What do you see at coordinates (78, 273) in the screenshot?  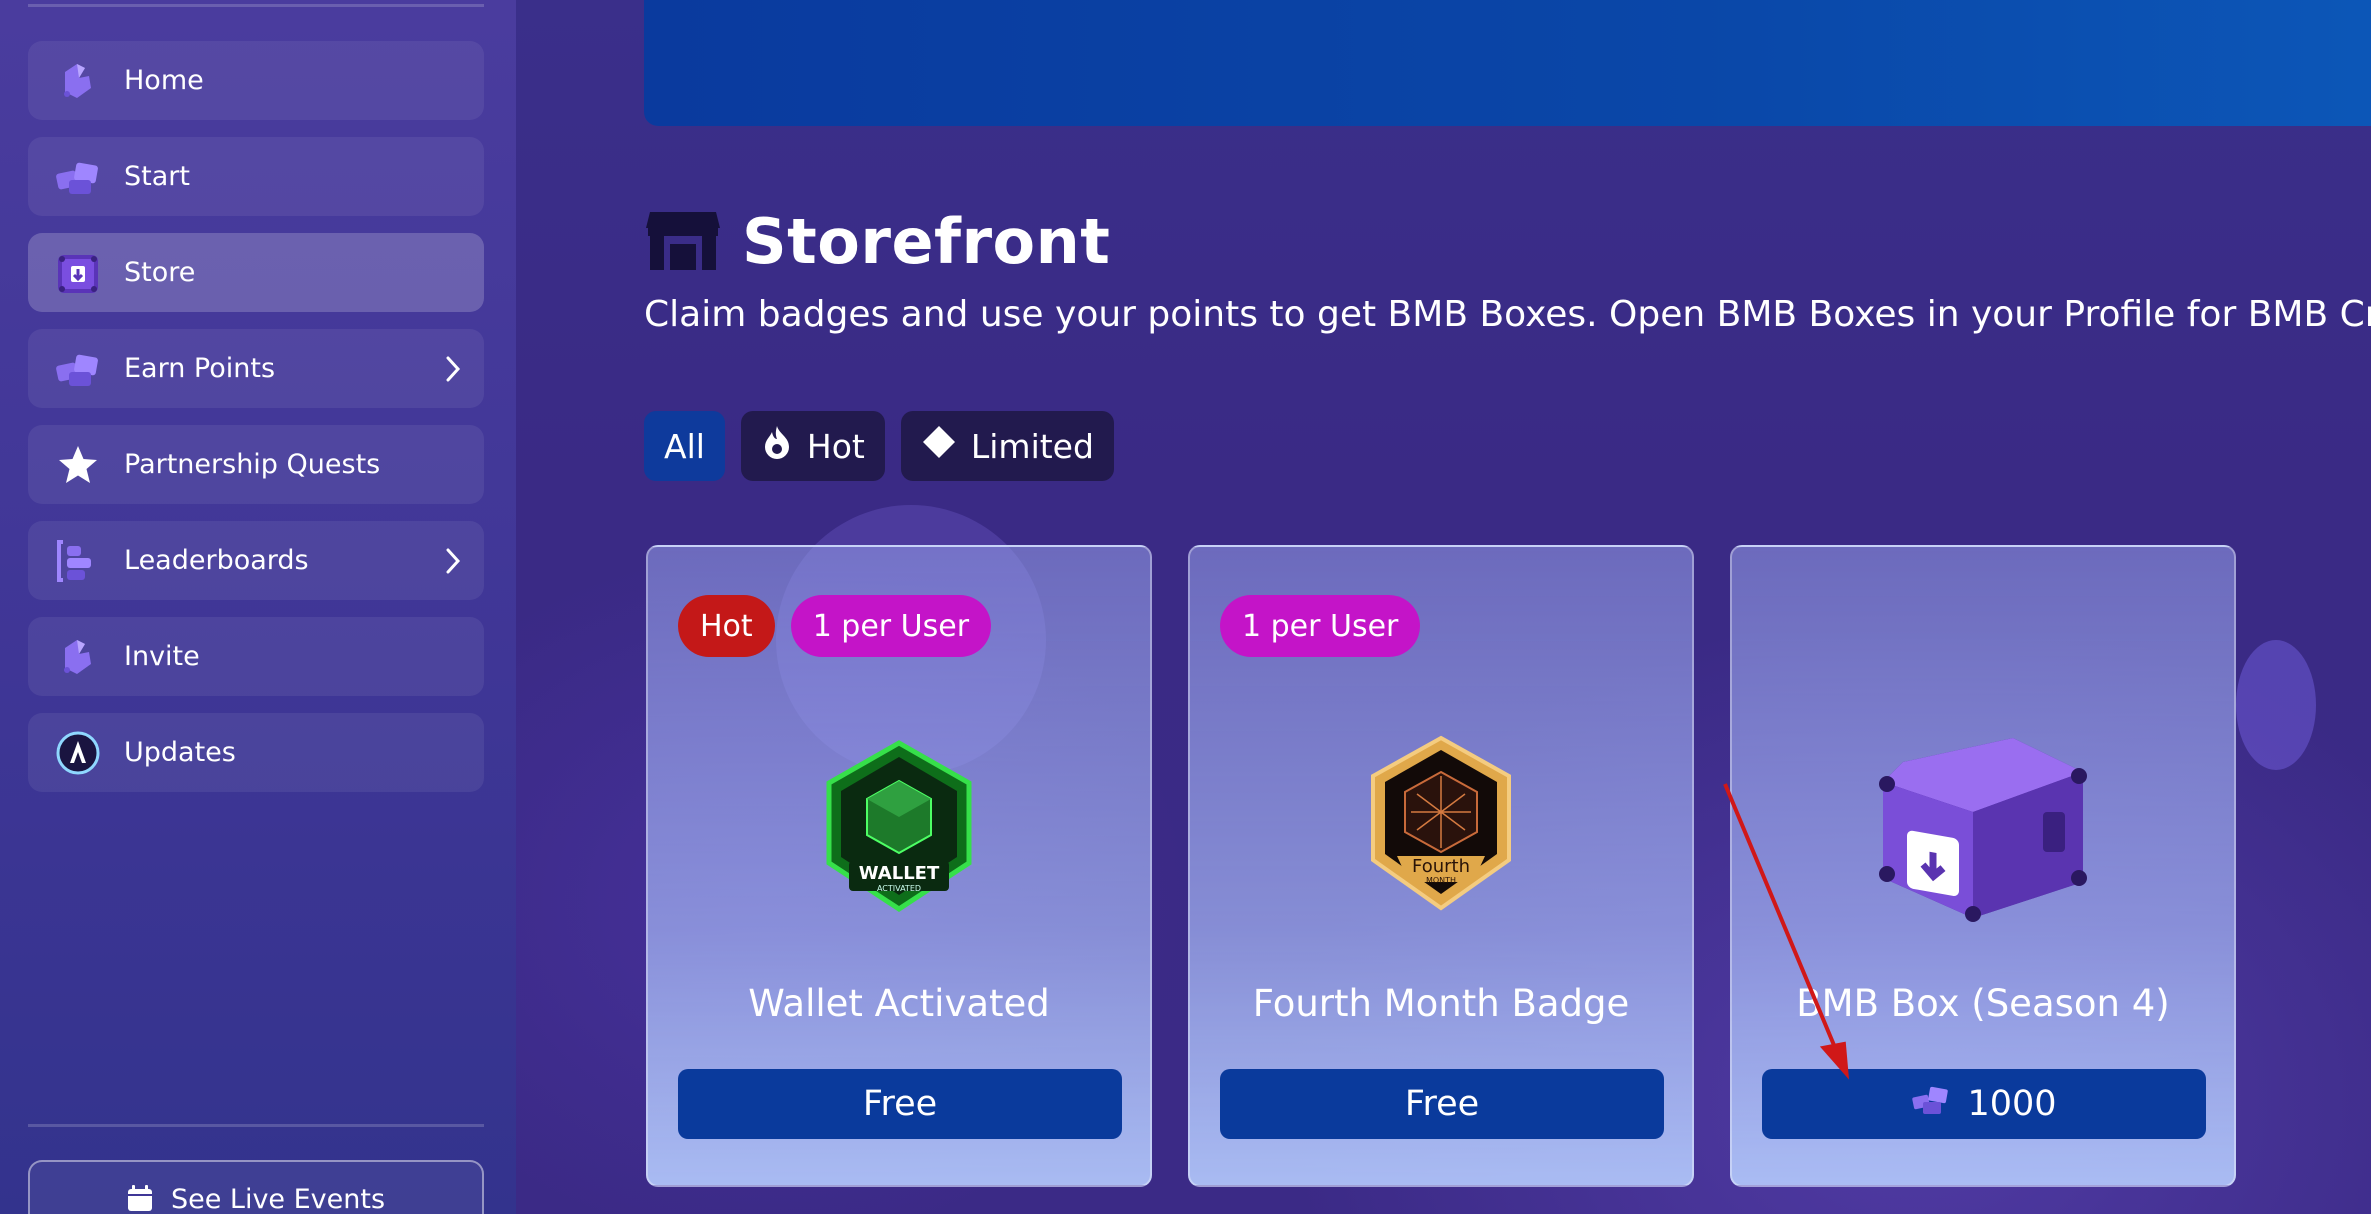 I see `store-chest-icon` at bounding box center [78, 273].